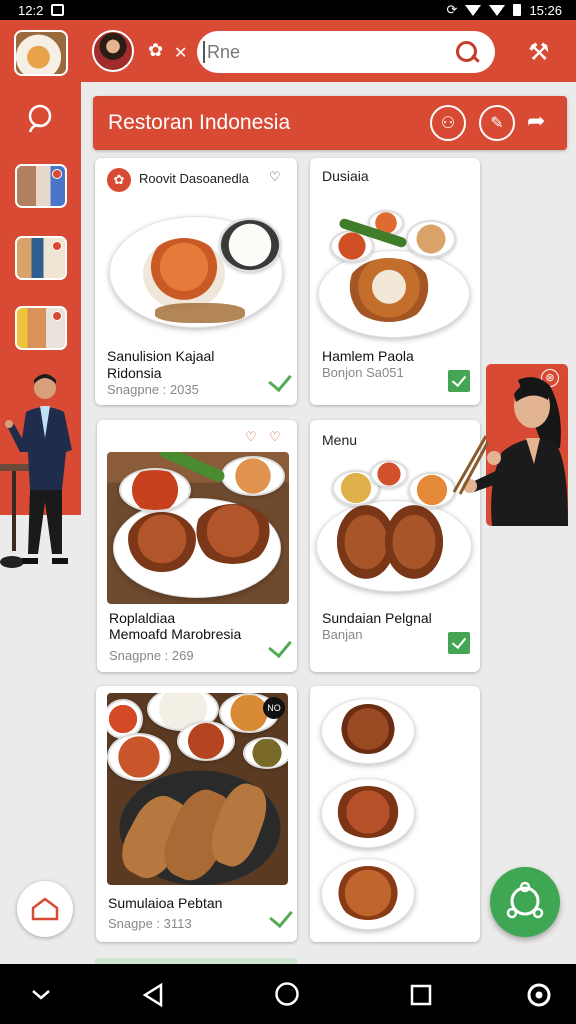 This screenshot has width=576, height=1024. What do you see at coordinates (288, 10) in the screenshot?
I see `status-bar: 12:2 ⟳ 15:26` at bounding box center [288, 10].